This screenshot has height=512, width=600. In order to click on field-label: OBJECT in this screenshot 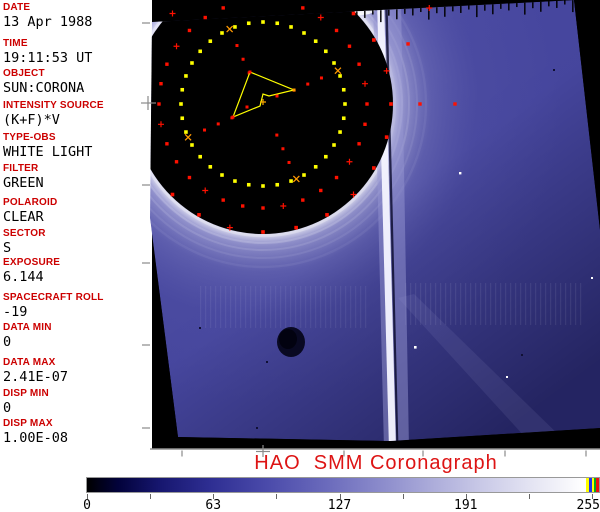, I will do `click(24, 73)`.